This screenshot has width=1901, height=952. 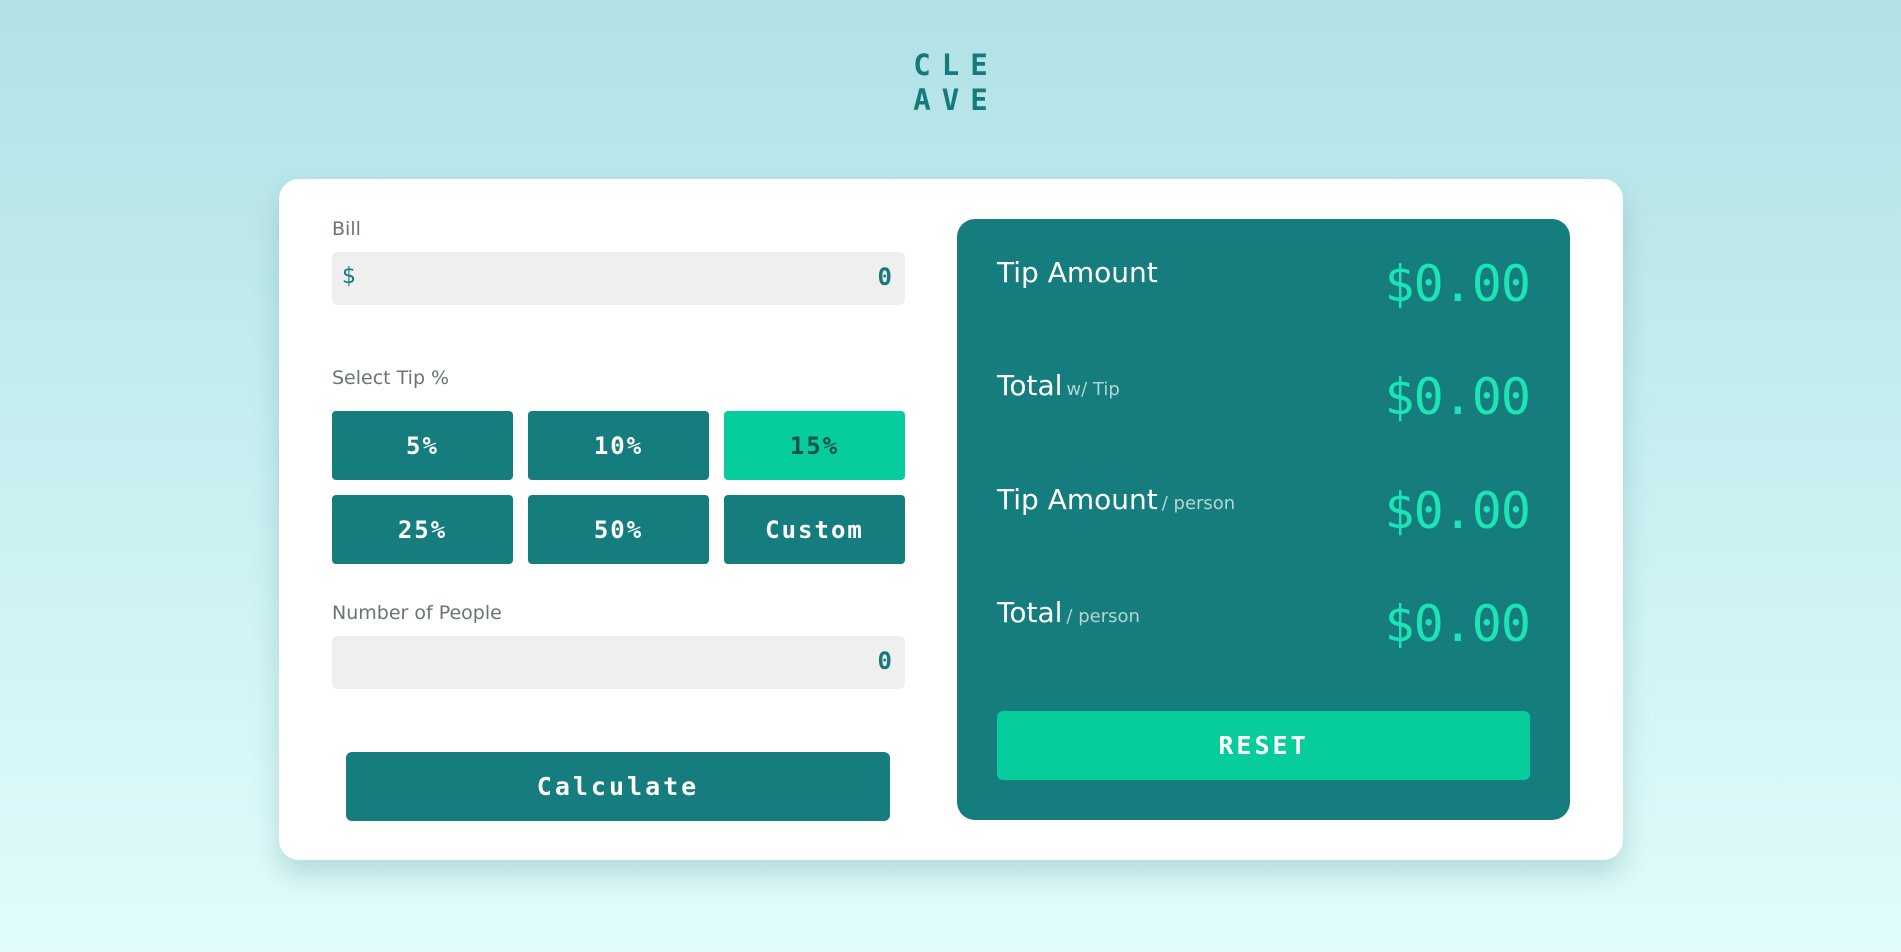 I want to click on total-sub: w/ Tip, so click(x=1093, y=389).